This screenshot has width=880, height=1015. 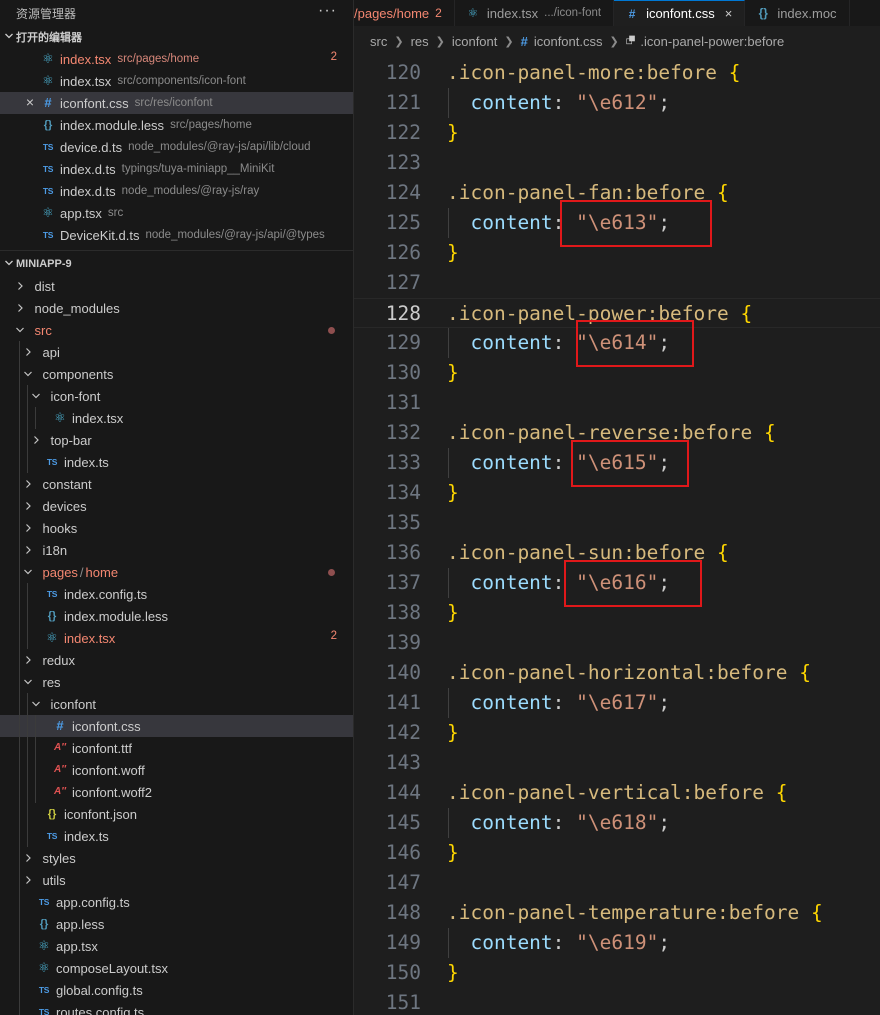 What do you see at coordinates (617, 973) in the screenshot?
I see `code-line: 150}` at bounding box center [617, 973].